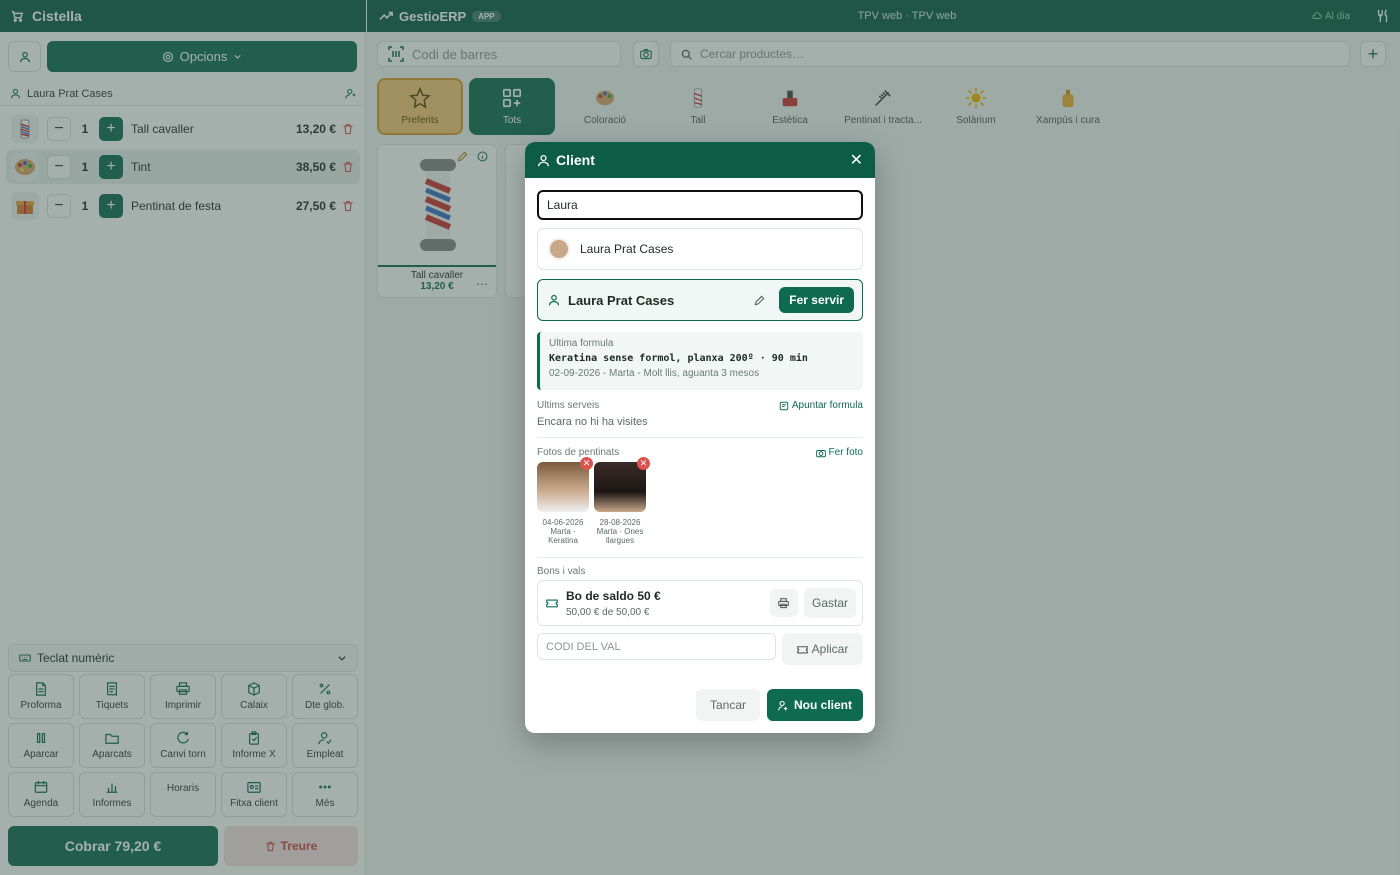  Describe the element at coordinates (621, 300) in the screenshot. I see `selected-client-name: Laura Prat Cases` at that location.